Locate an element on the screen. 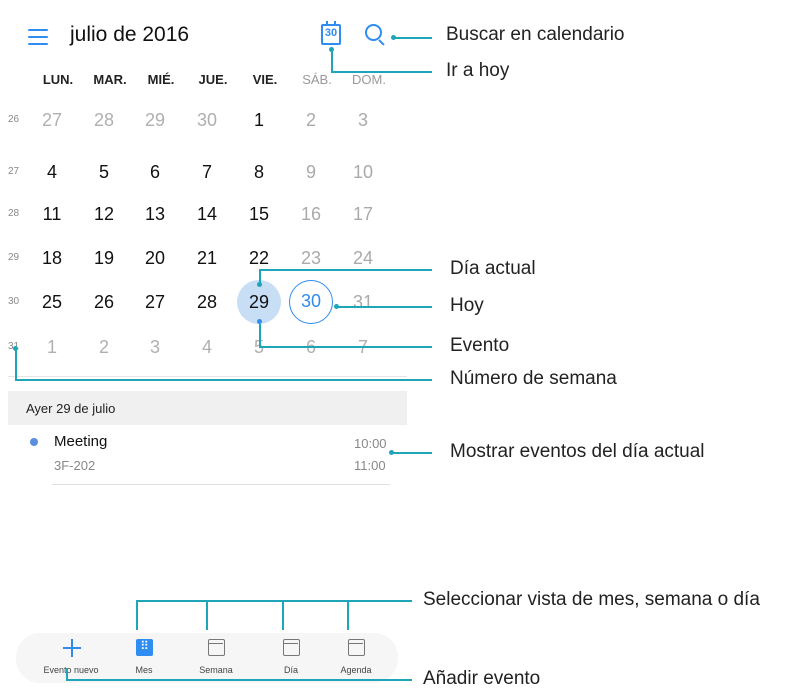 This screenshot has height=690, width=805. week-number: 26 is located at coordinates (14, 119).